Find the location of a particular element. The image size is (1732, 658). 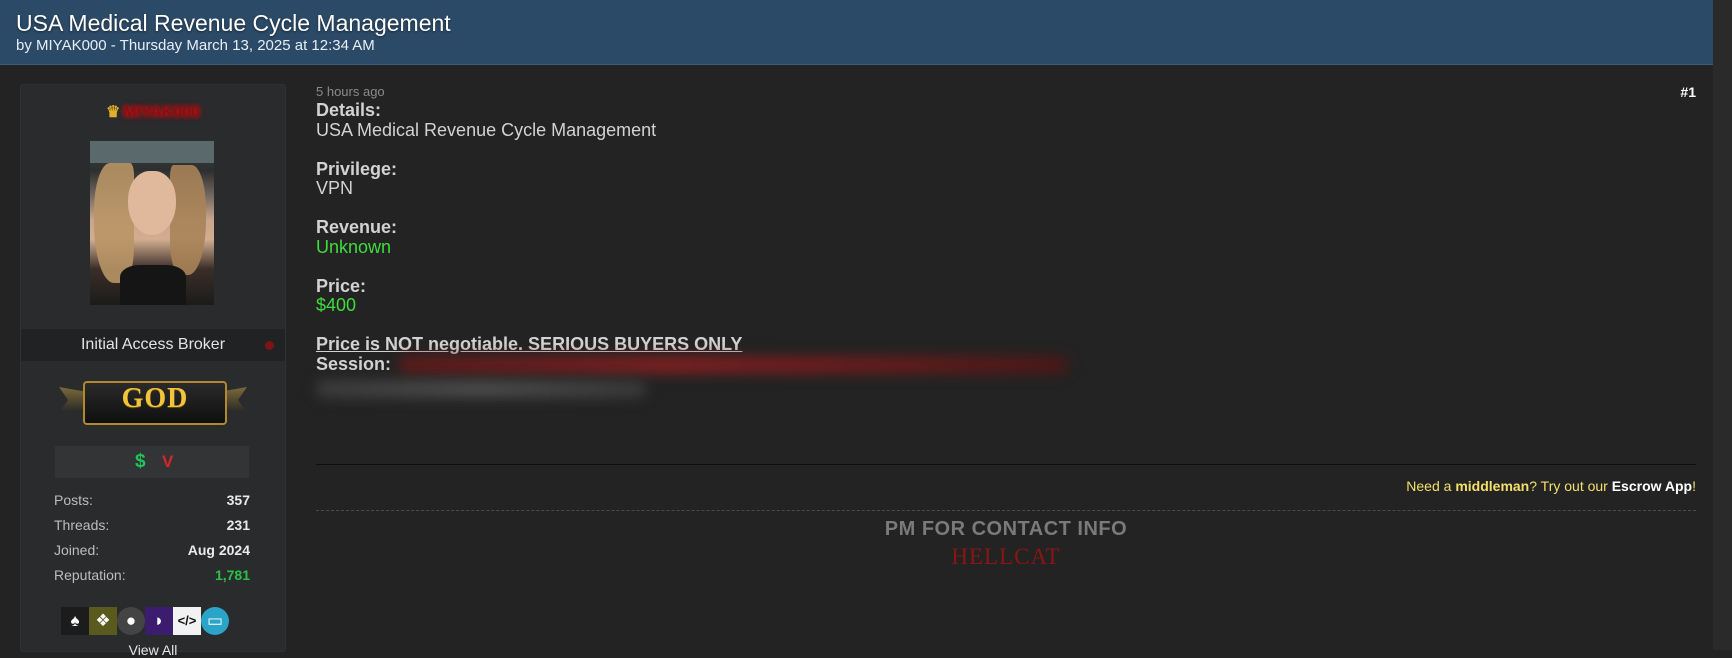

gift-award-icon: ❖ is located at coordinates (103, 621).